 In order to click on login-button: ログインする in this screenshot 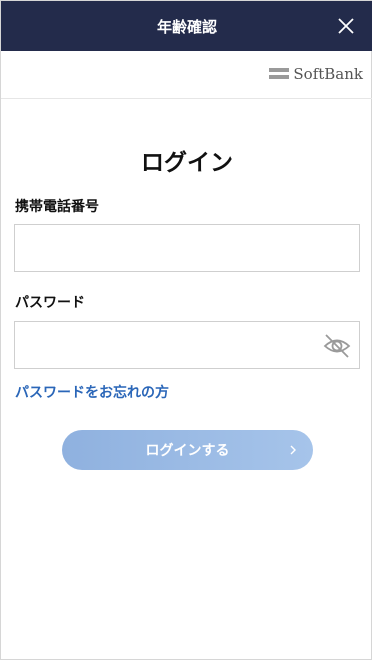, I will do `click(187, 450)`.